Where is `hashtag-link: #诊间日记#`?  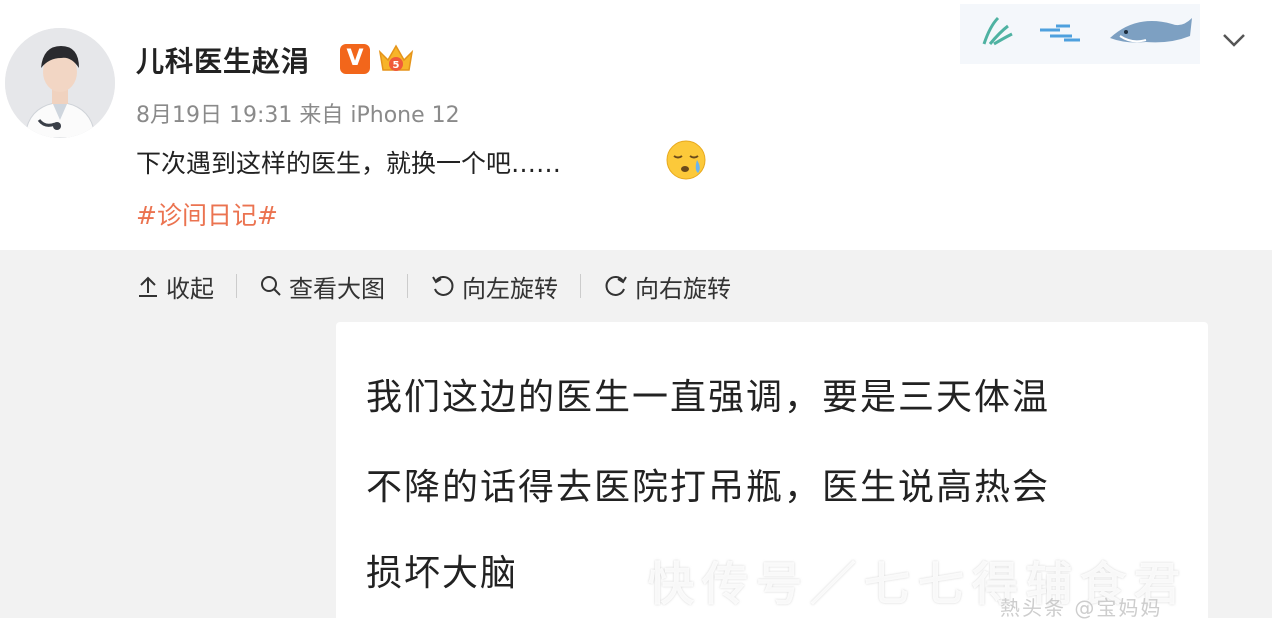
hashtag-link: #诊间日记# is located at coordinates (207, 214).